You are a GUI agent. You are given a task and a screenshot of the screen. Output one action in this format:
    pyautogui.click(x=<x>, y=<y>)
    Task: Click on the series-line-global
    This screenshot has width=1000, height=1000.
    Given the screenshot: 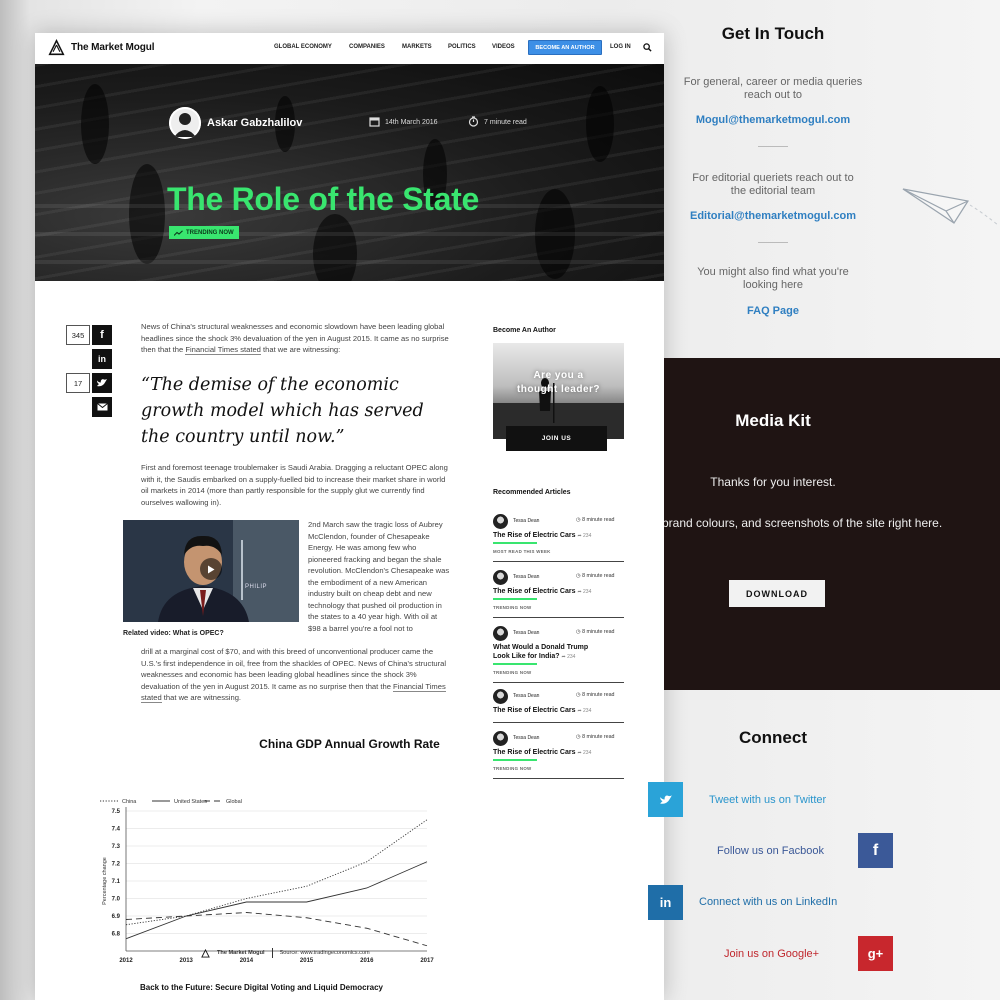 What is the action you would take?
    pyautogui.click(x=276, y=929)
    